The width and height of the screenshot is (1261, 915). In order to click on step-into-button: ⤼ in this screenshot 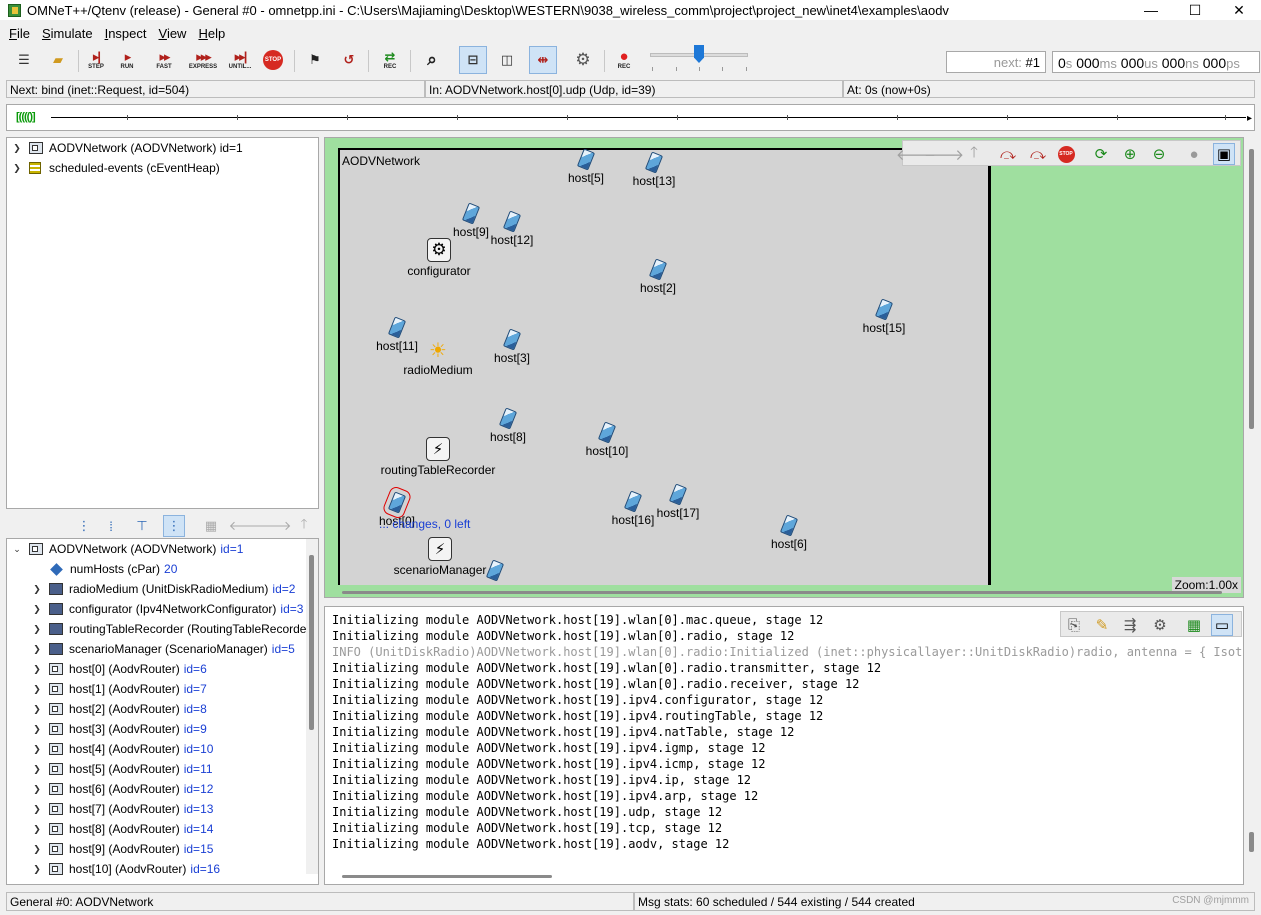, I will do `click(1008, 154)`.